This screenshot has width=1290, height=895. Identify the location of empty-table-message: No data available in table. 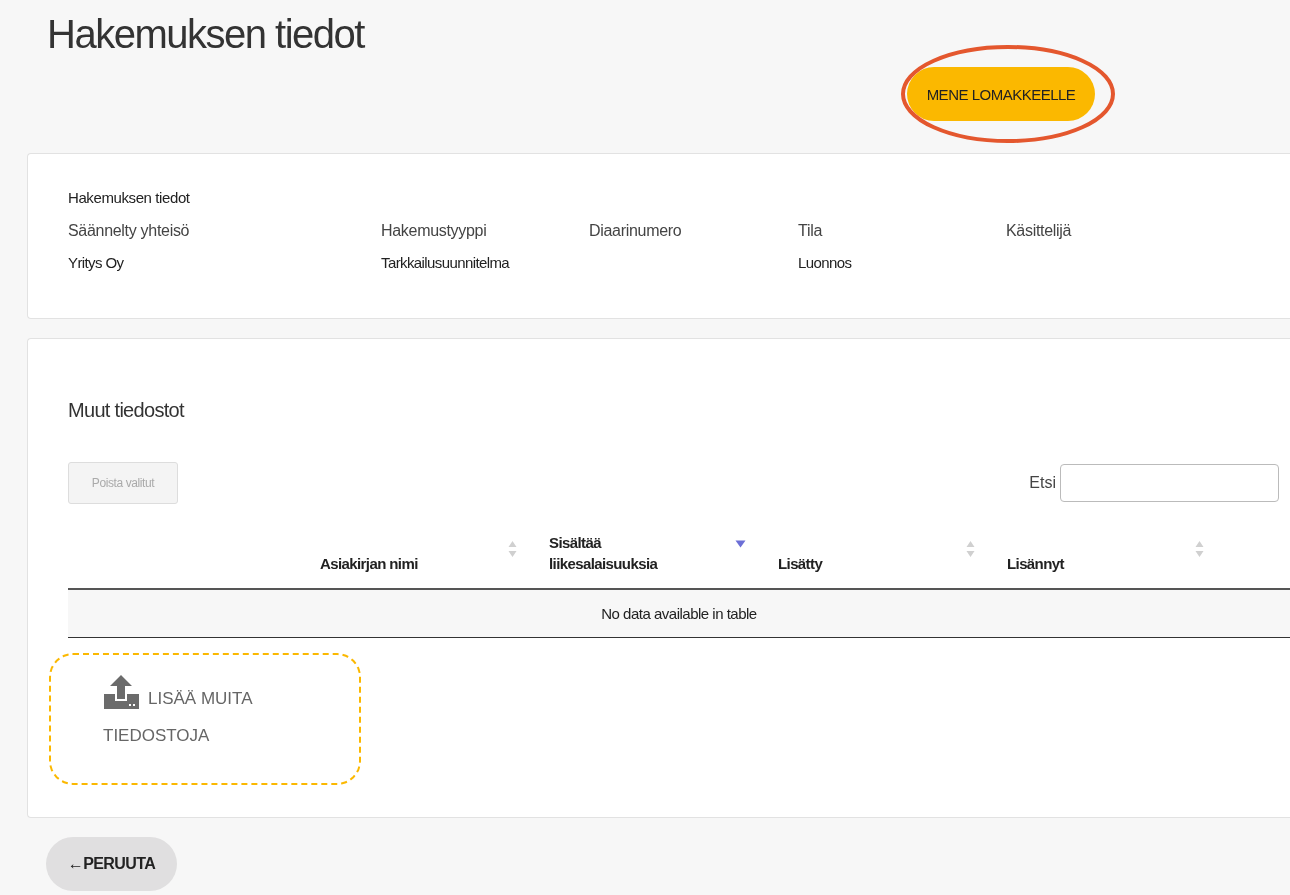
(679, 614).